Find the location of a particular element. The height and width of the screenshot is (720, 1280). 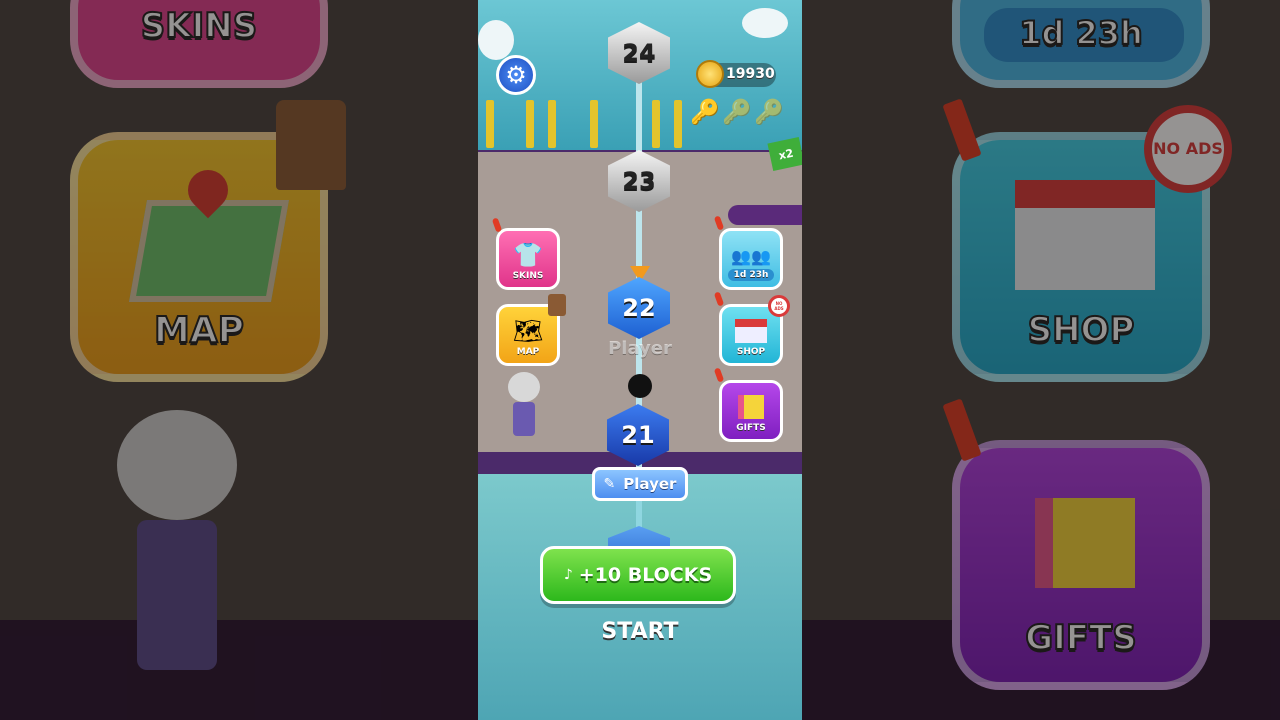

level-number: 24 is located at coordinates (639, 53).